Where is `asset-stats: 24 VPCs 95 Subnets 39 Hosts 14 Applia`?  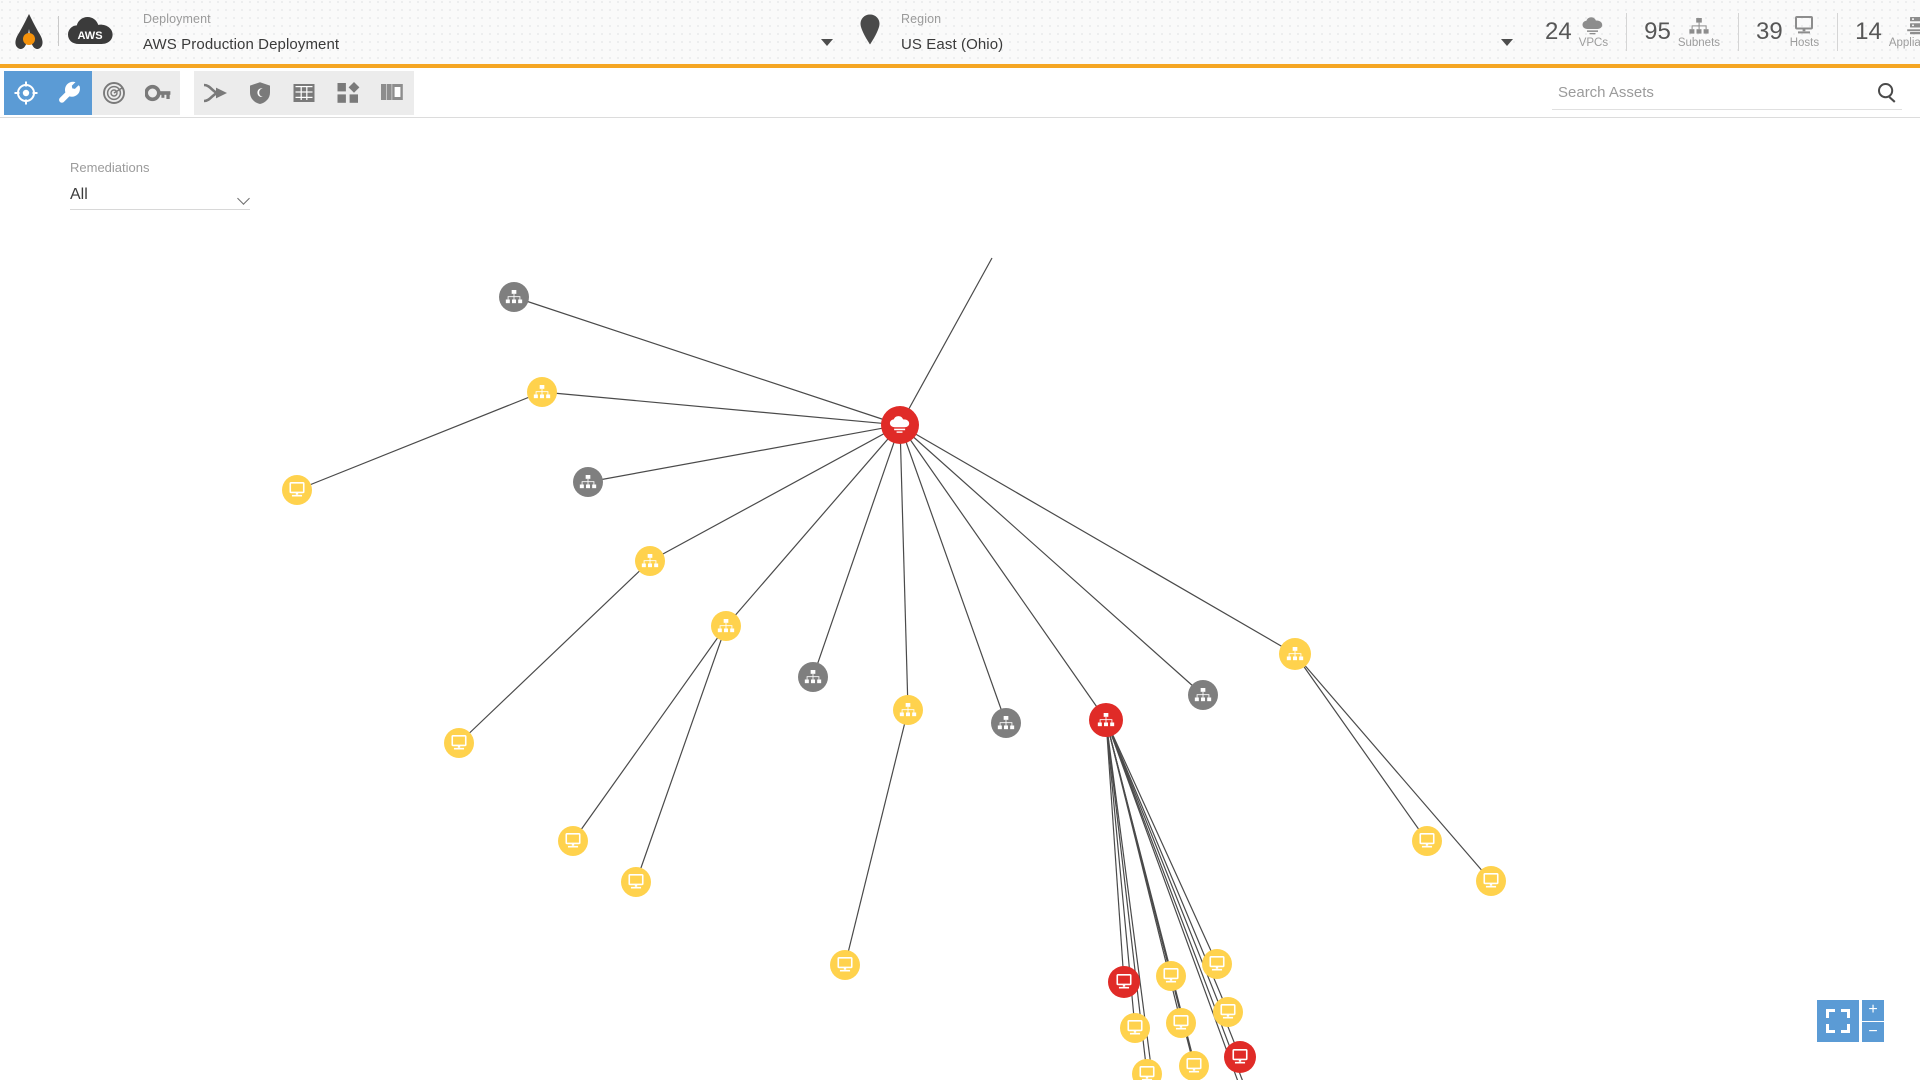 asset-stats: 24 VPCs 95 Subnets 39 Hosts 14 Applia is located at coordinates (1723, 32).